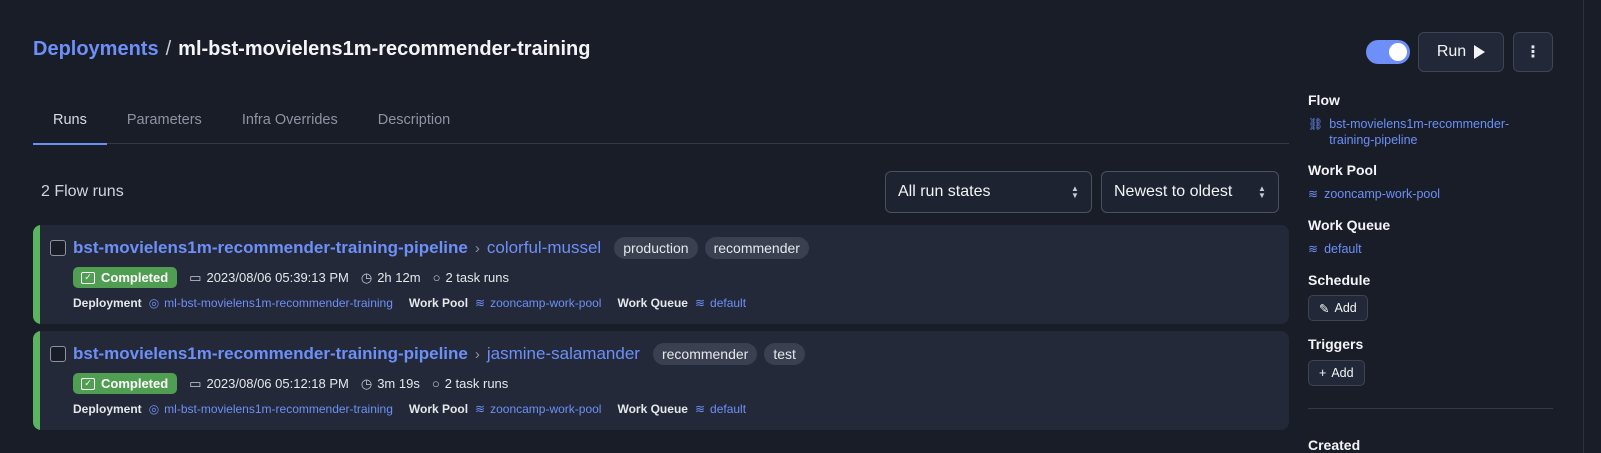  I want to click on tag: production, so click(656, 248).